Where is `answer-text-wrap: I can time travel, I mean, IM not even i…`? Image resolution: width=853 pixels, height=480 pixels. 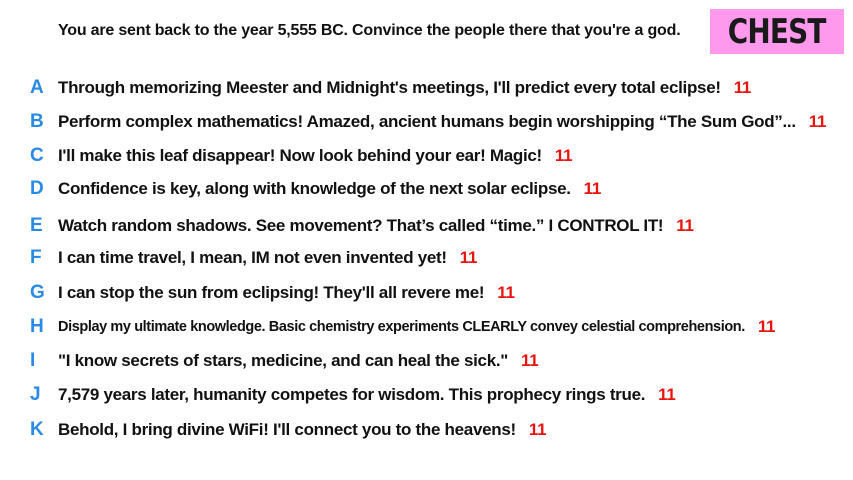 answer-text-wrap: I can time travel, I mean, IM not even i… is located at coordinates (267, 258).